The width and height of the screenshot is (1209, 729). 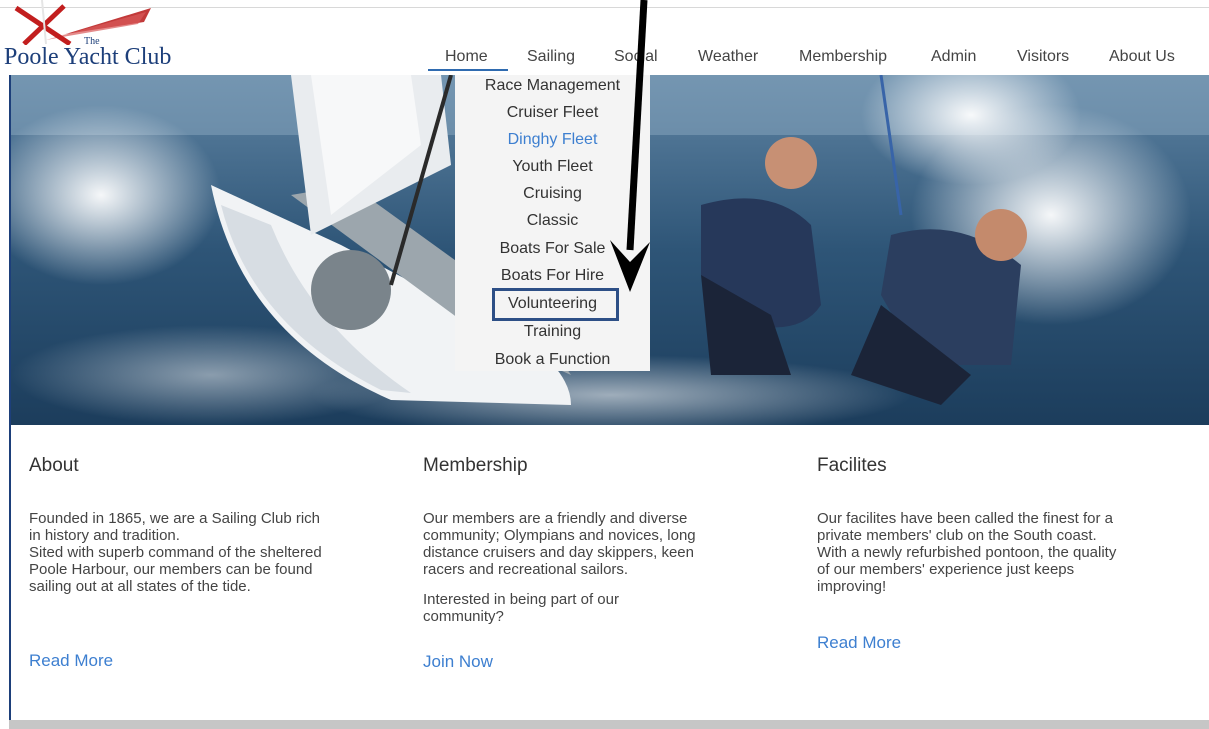 I want to click on nav-membership: Membership, so click(x=843, y=57).